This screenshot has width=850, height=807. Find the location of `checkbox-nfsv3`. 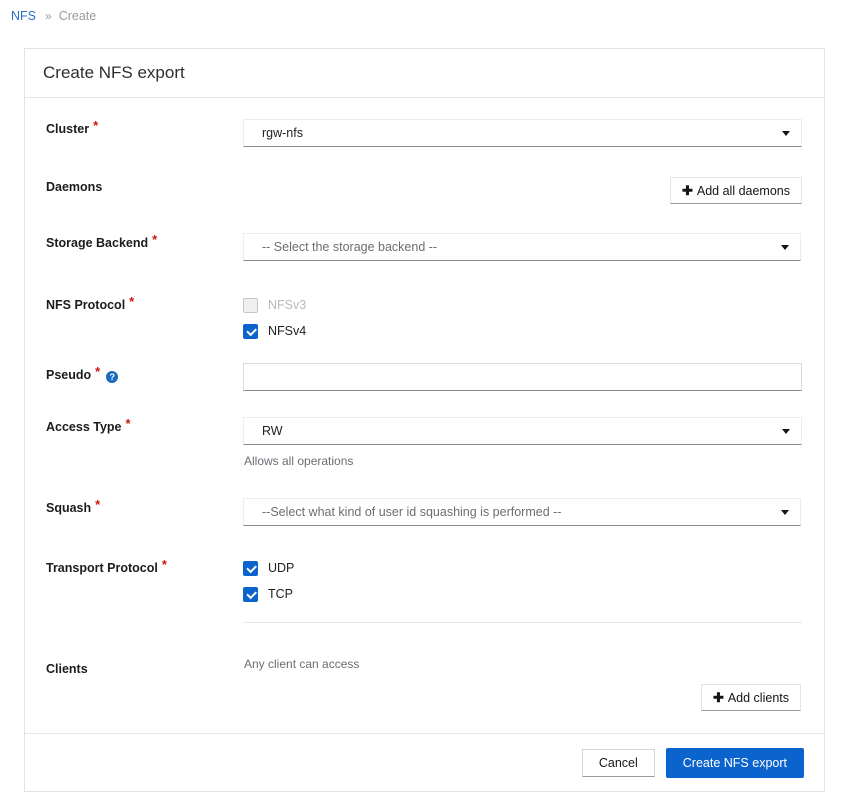

checkbox-nfsv3 is located at coordinates (250, 305).